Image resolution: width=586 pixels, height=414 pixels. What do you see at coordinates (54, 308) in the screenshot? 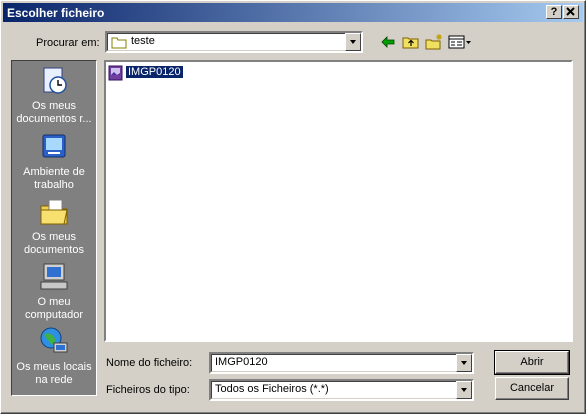
I see `place-label: O meu computador` at bounding box center [54, 308].